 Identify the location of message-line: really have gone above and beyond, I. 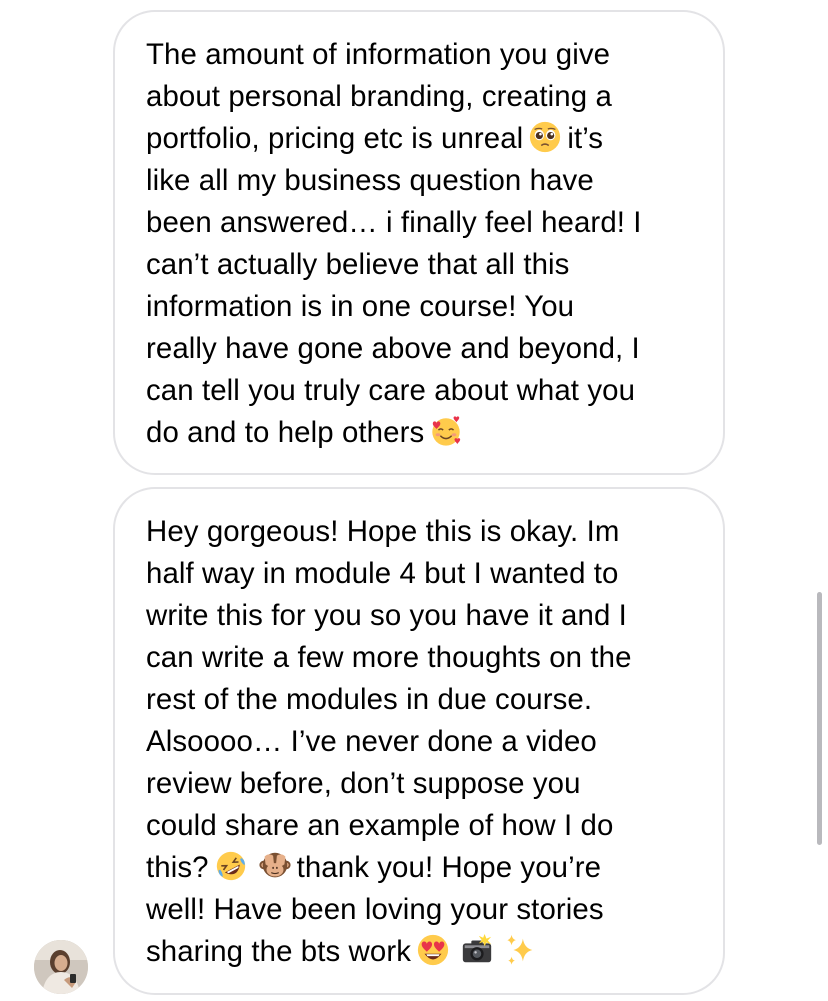
(419, 349).